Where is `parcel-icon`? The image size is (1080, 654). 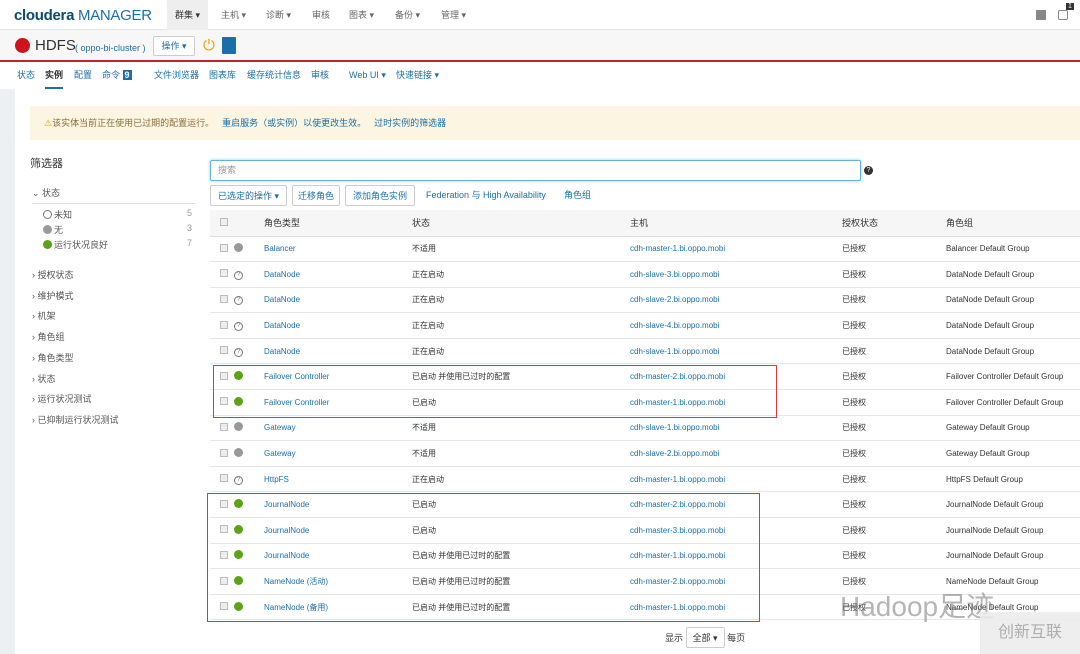 parcel-icon is located at coordinates (1041, 15).